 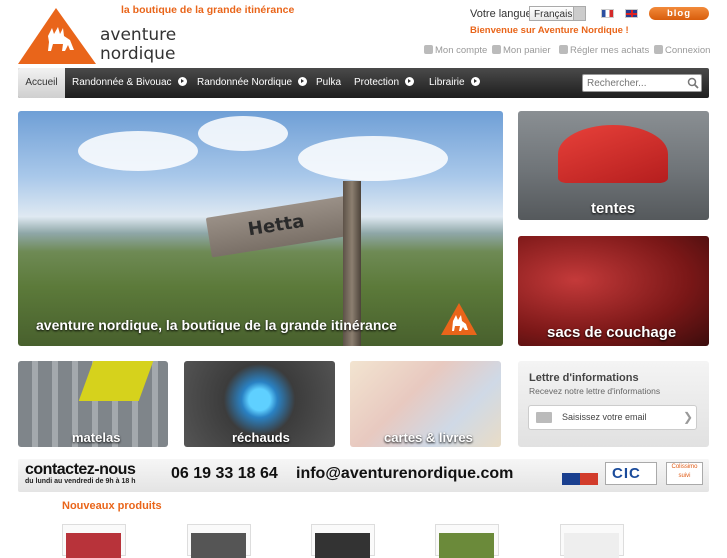 What do you see at coordinates (447, 82) in the screenshot?
I see `nav-label-library: Librairie` at bounding box center [447, 82].